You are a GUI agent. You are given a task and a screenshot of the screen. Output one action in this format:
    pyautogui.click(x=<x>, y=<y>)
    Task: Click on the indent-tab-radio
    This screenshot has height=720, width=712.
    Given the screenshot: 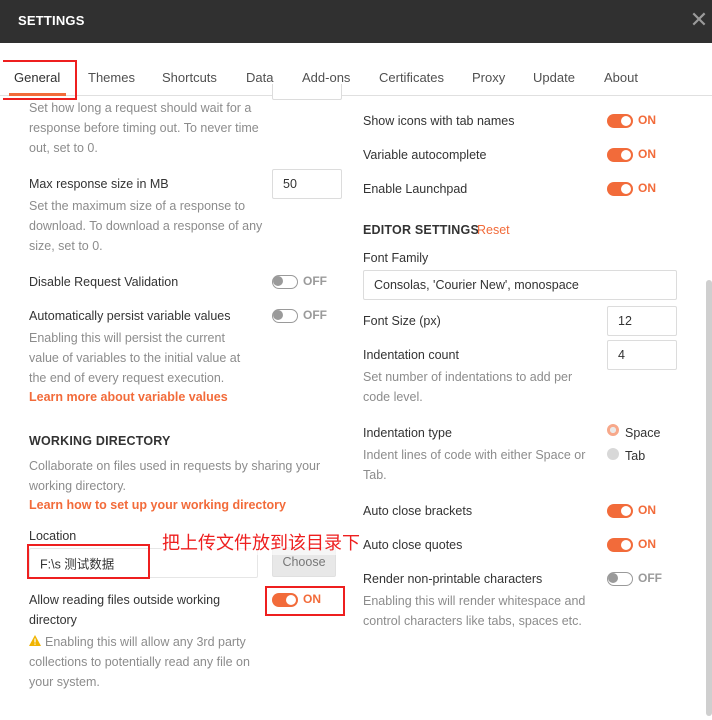 What is the action you would take?
    pyautogui.click(x=613, y=454)
    